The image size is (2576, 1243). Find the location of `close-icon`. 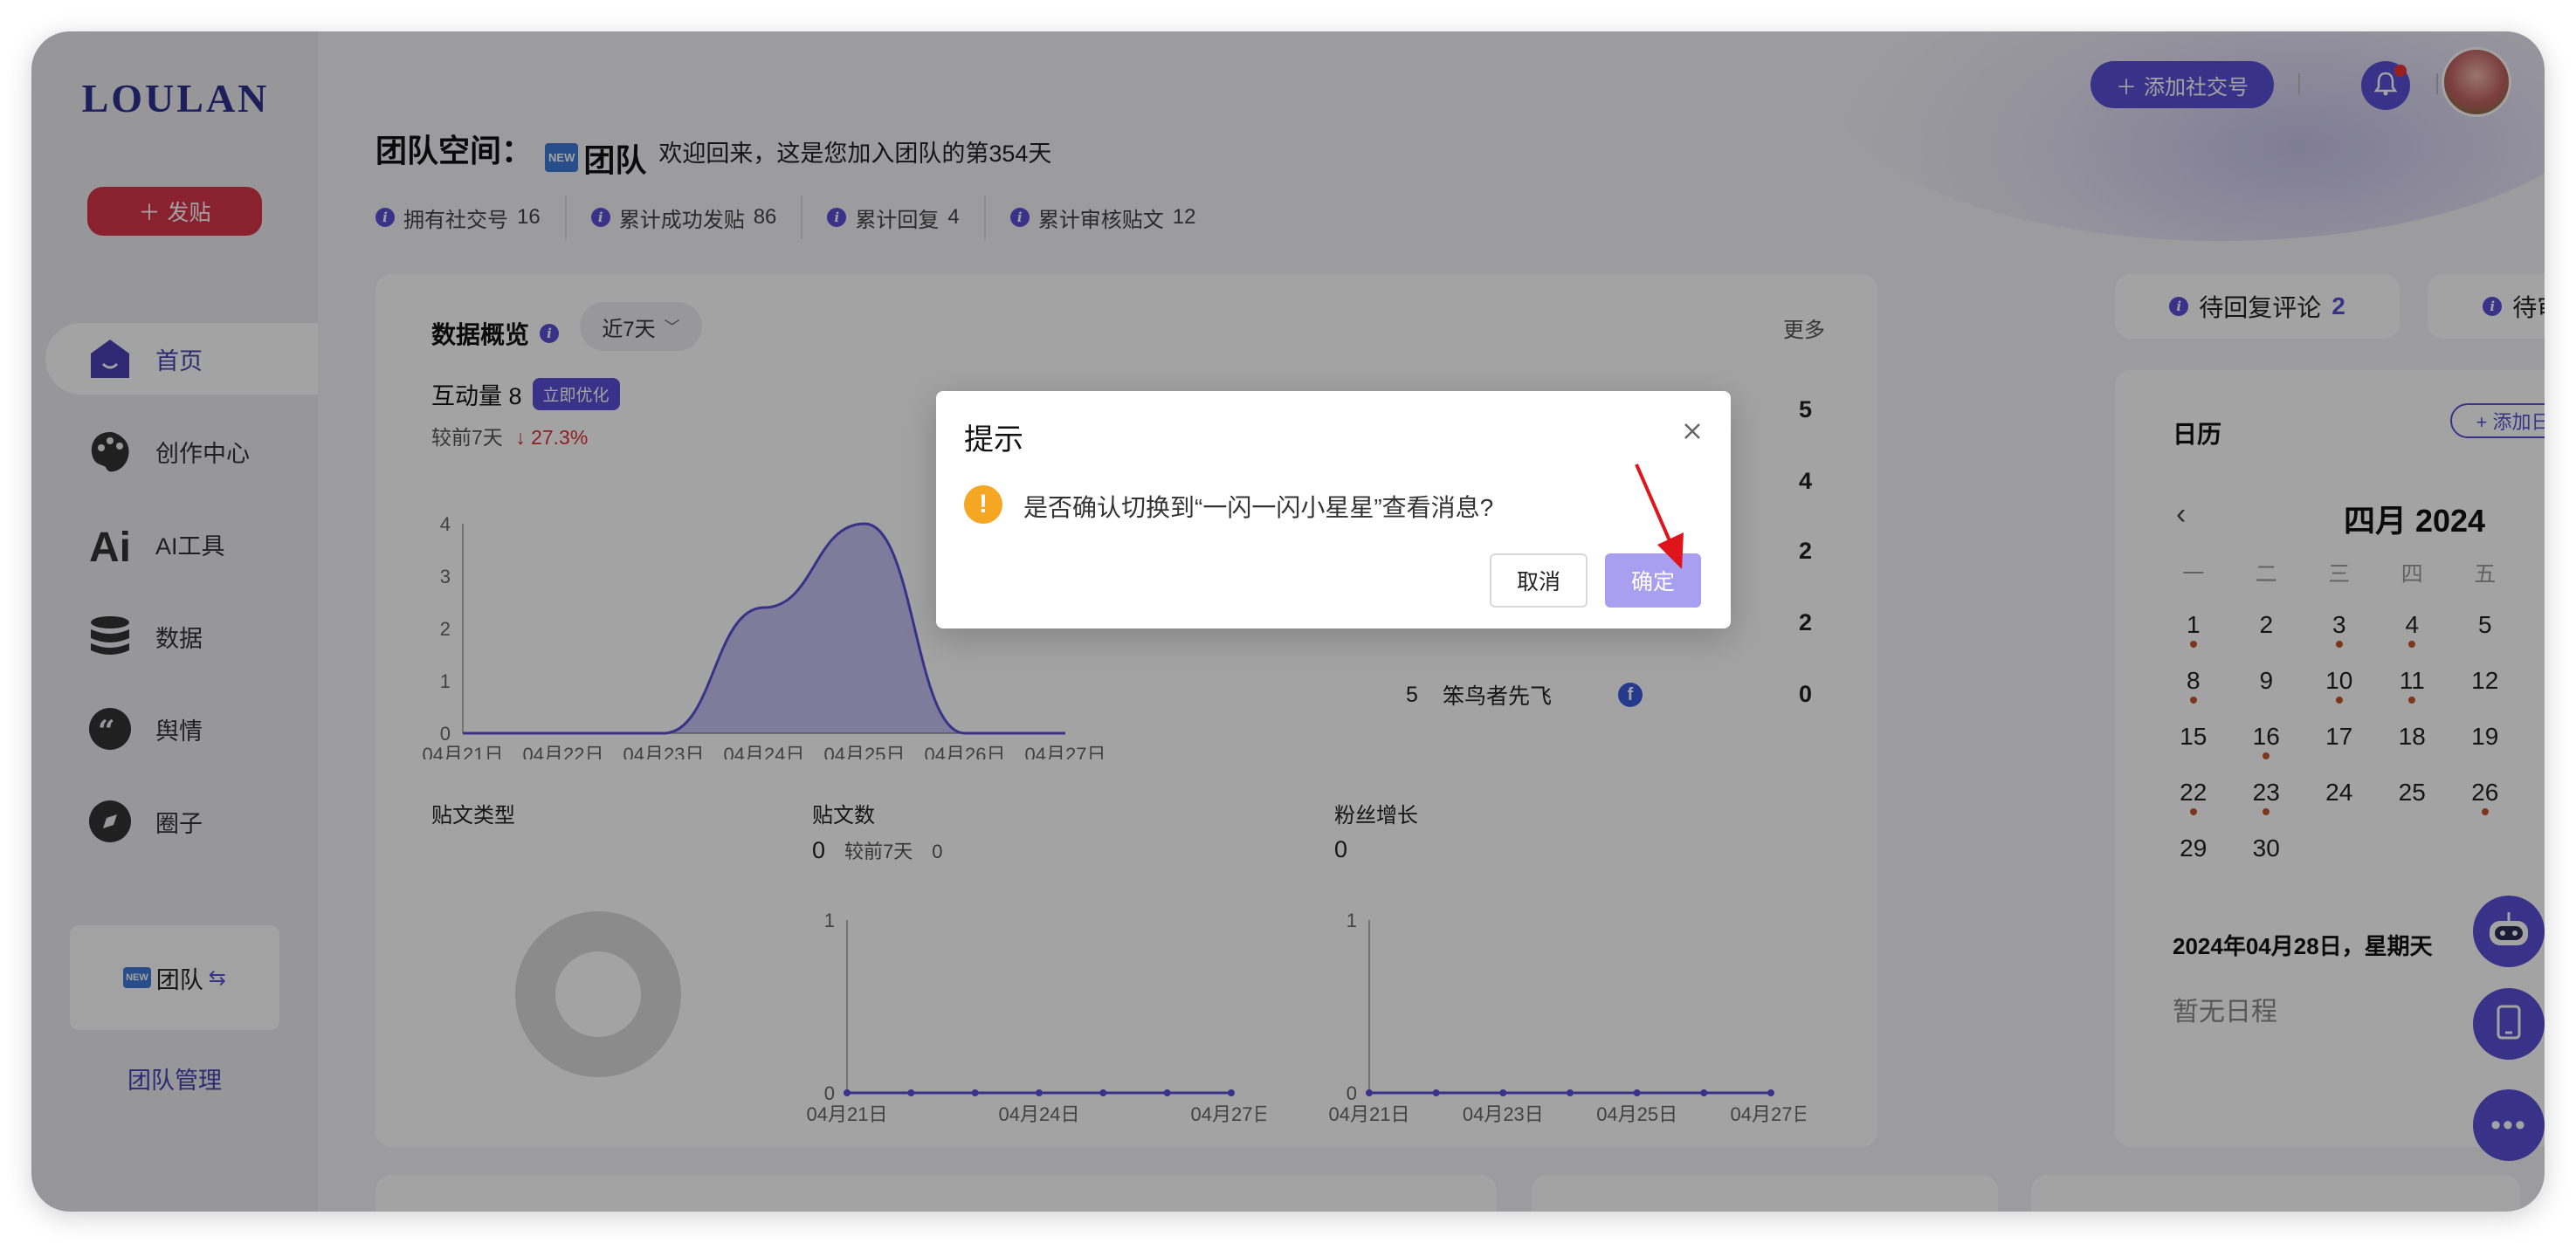

close-icon is located at coordinates (1692, 431).